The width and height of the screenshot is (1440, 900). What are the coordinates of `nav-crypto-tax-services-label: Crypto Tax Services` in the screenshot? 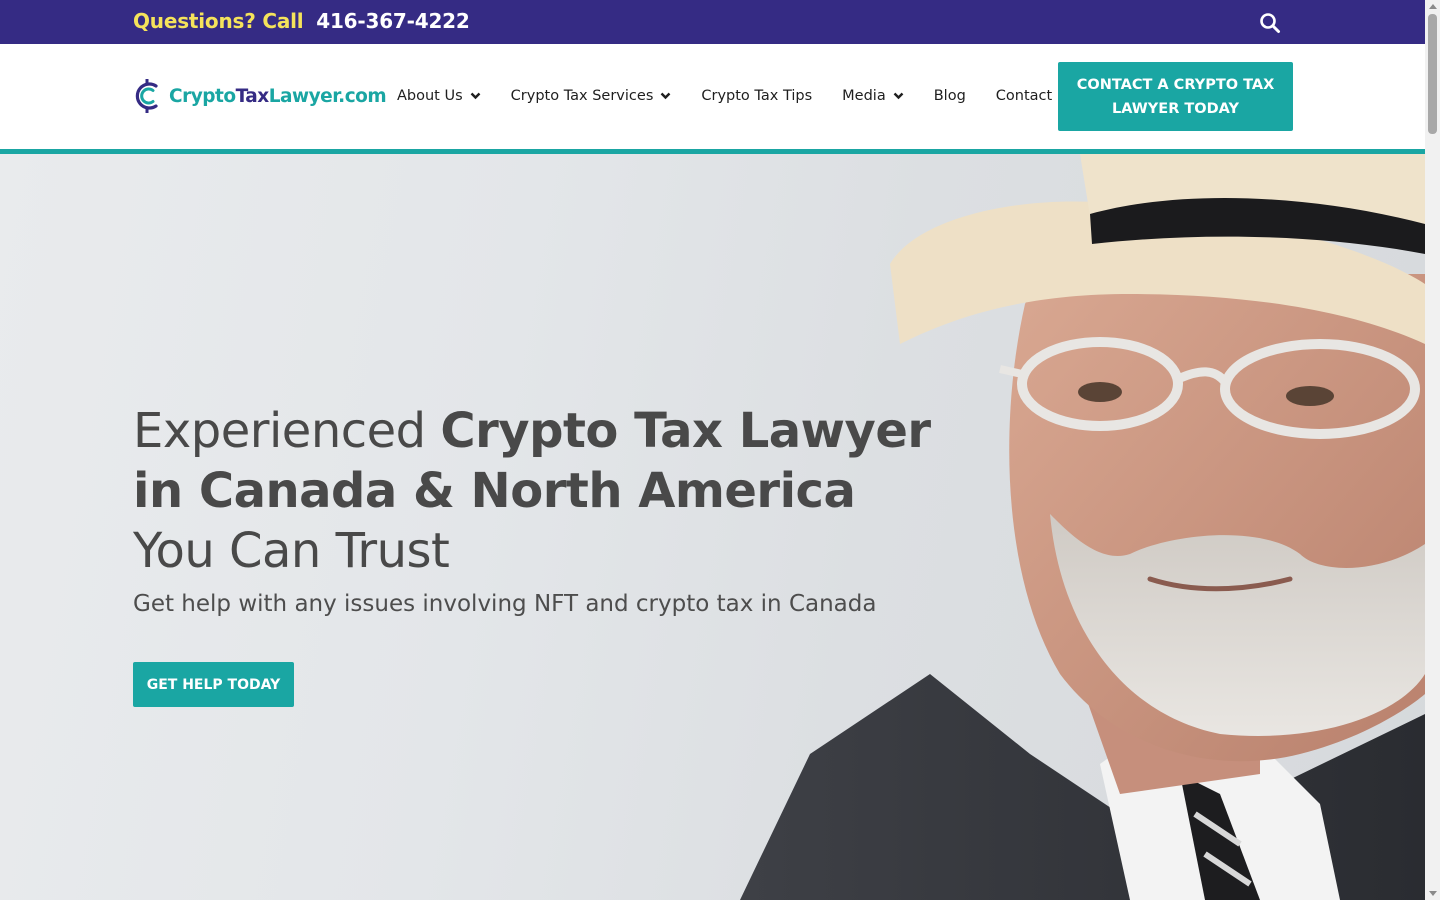 It's located at (582, 96).